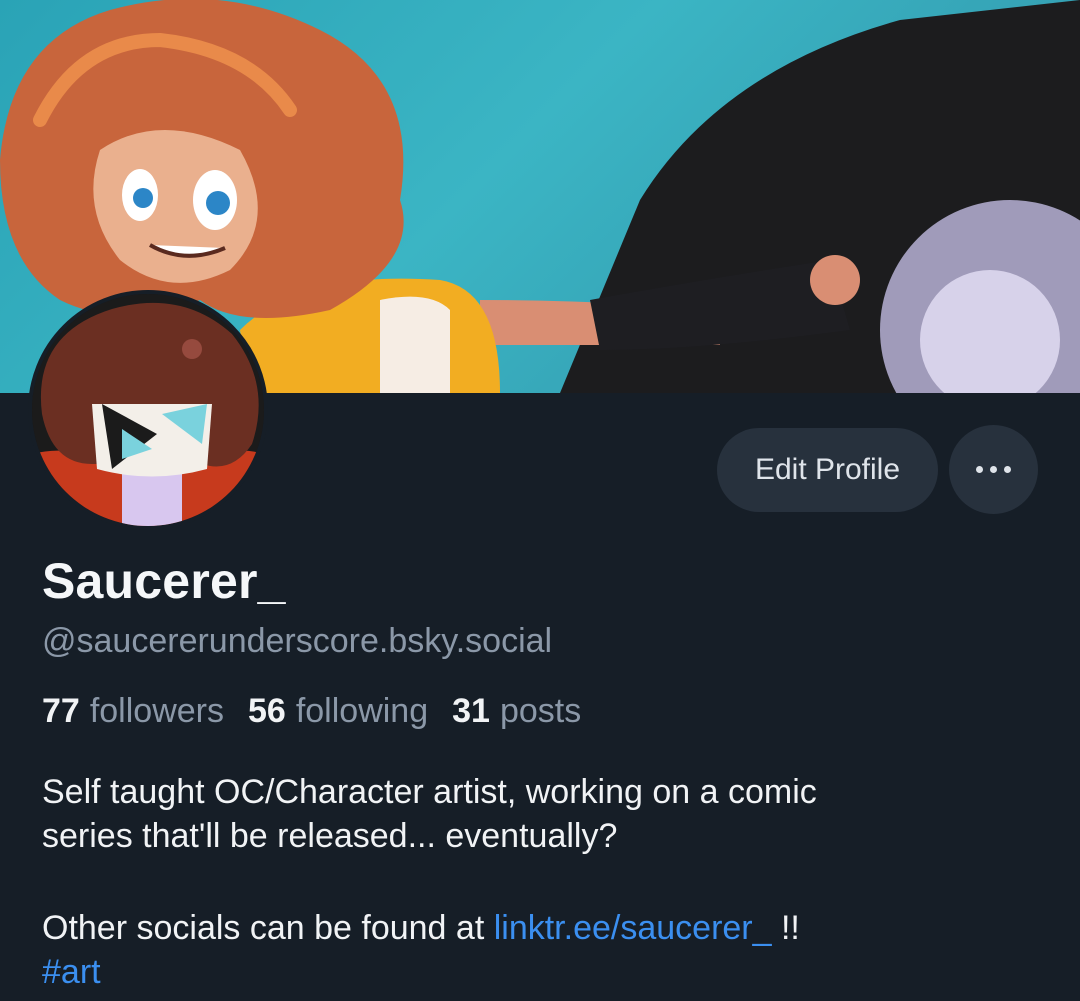 This screenshot has width=1080, height=1001. What do you see at coordinates (156, 711) in the screenshot?
I see `followers-label: followers` at bounding box center [156, 711].